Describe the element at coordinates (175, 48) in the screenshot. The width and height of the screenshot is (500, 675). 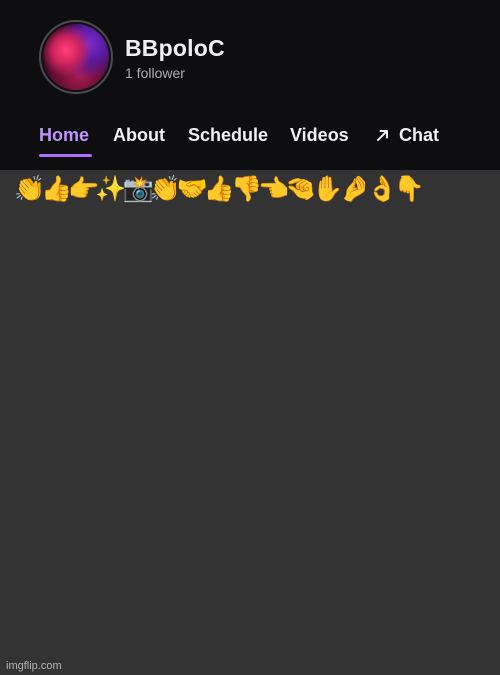
I see `channel-name: BBpoloC` at that location.